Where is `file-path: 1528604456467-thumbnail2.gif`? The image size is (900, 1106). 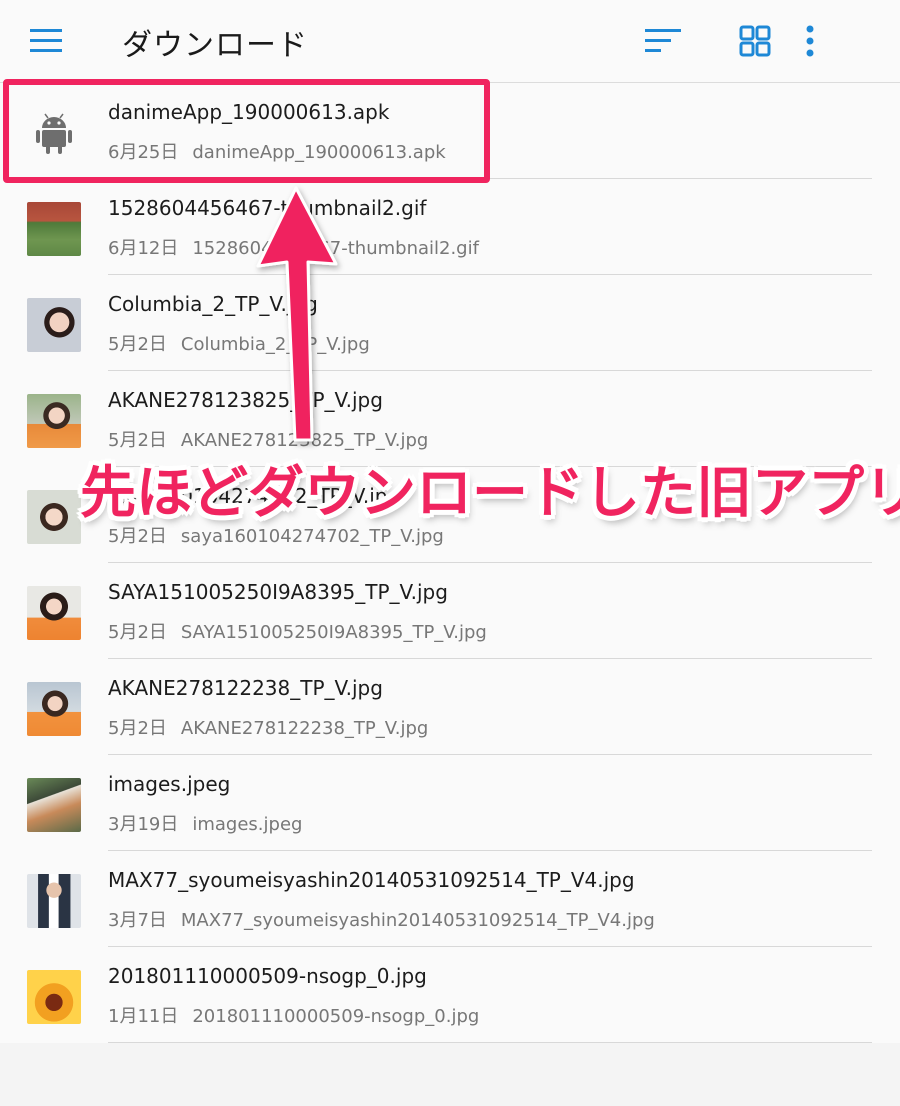
file-path: 1528604456467-thumbnail2.gif is located at coordinates (335, 248).